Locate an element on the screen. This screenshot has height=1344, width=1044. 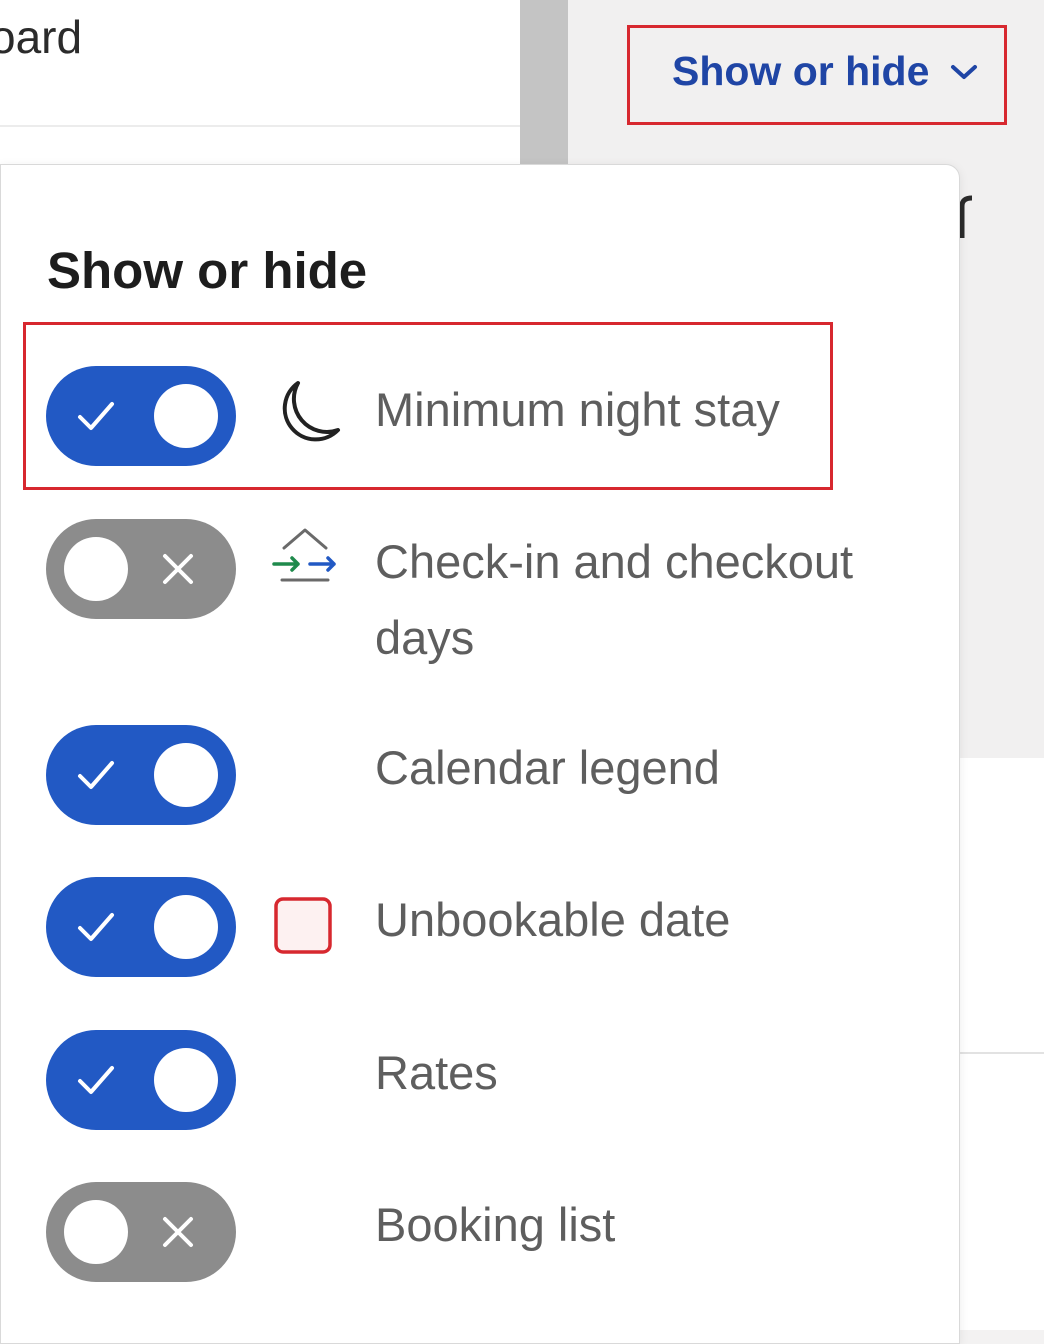
label-rates: Rates is located at coordinates (436, 1072).